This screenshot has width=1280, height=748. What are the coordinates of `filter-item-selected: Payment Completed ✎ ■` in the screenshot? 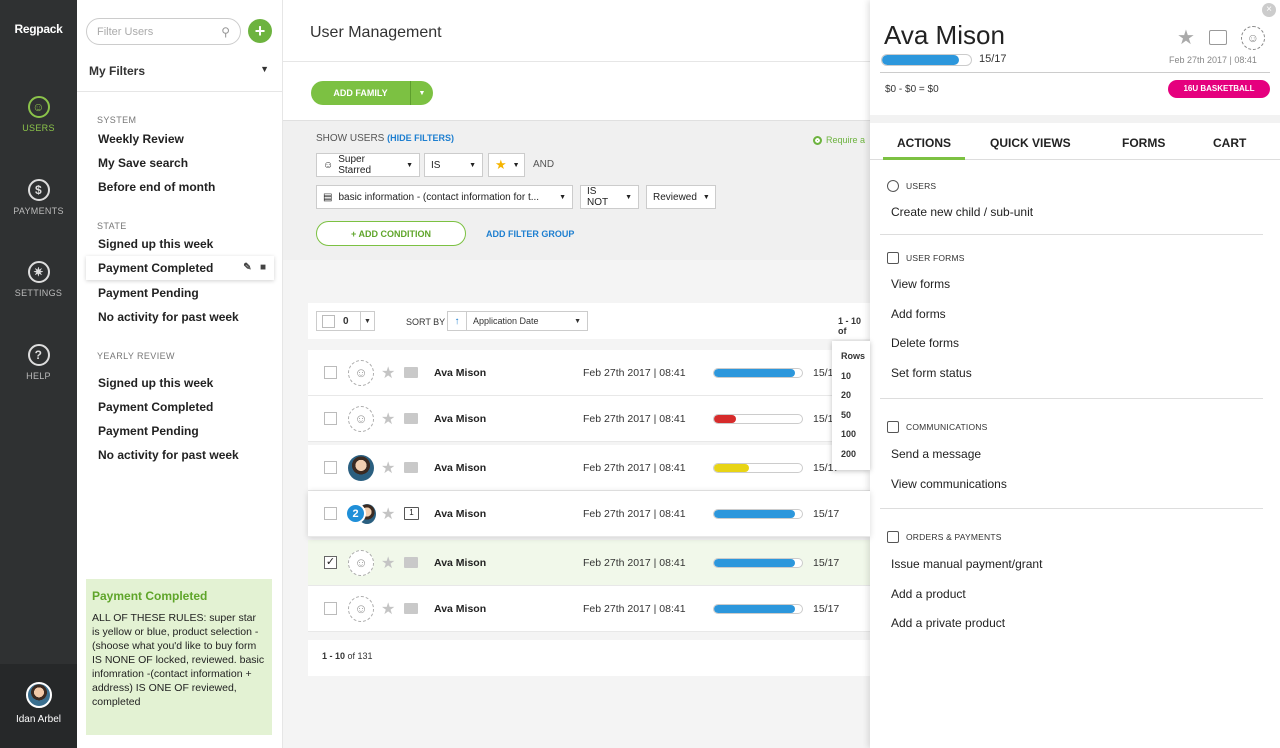 It's located at (180, 268).